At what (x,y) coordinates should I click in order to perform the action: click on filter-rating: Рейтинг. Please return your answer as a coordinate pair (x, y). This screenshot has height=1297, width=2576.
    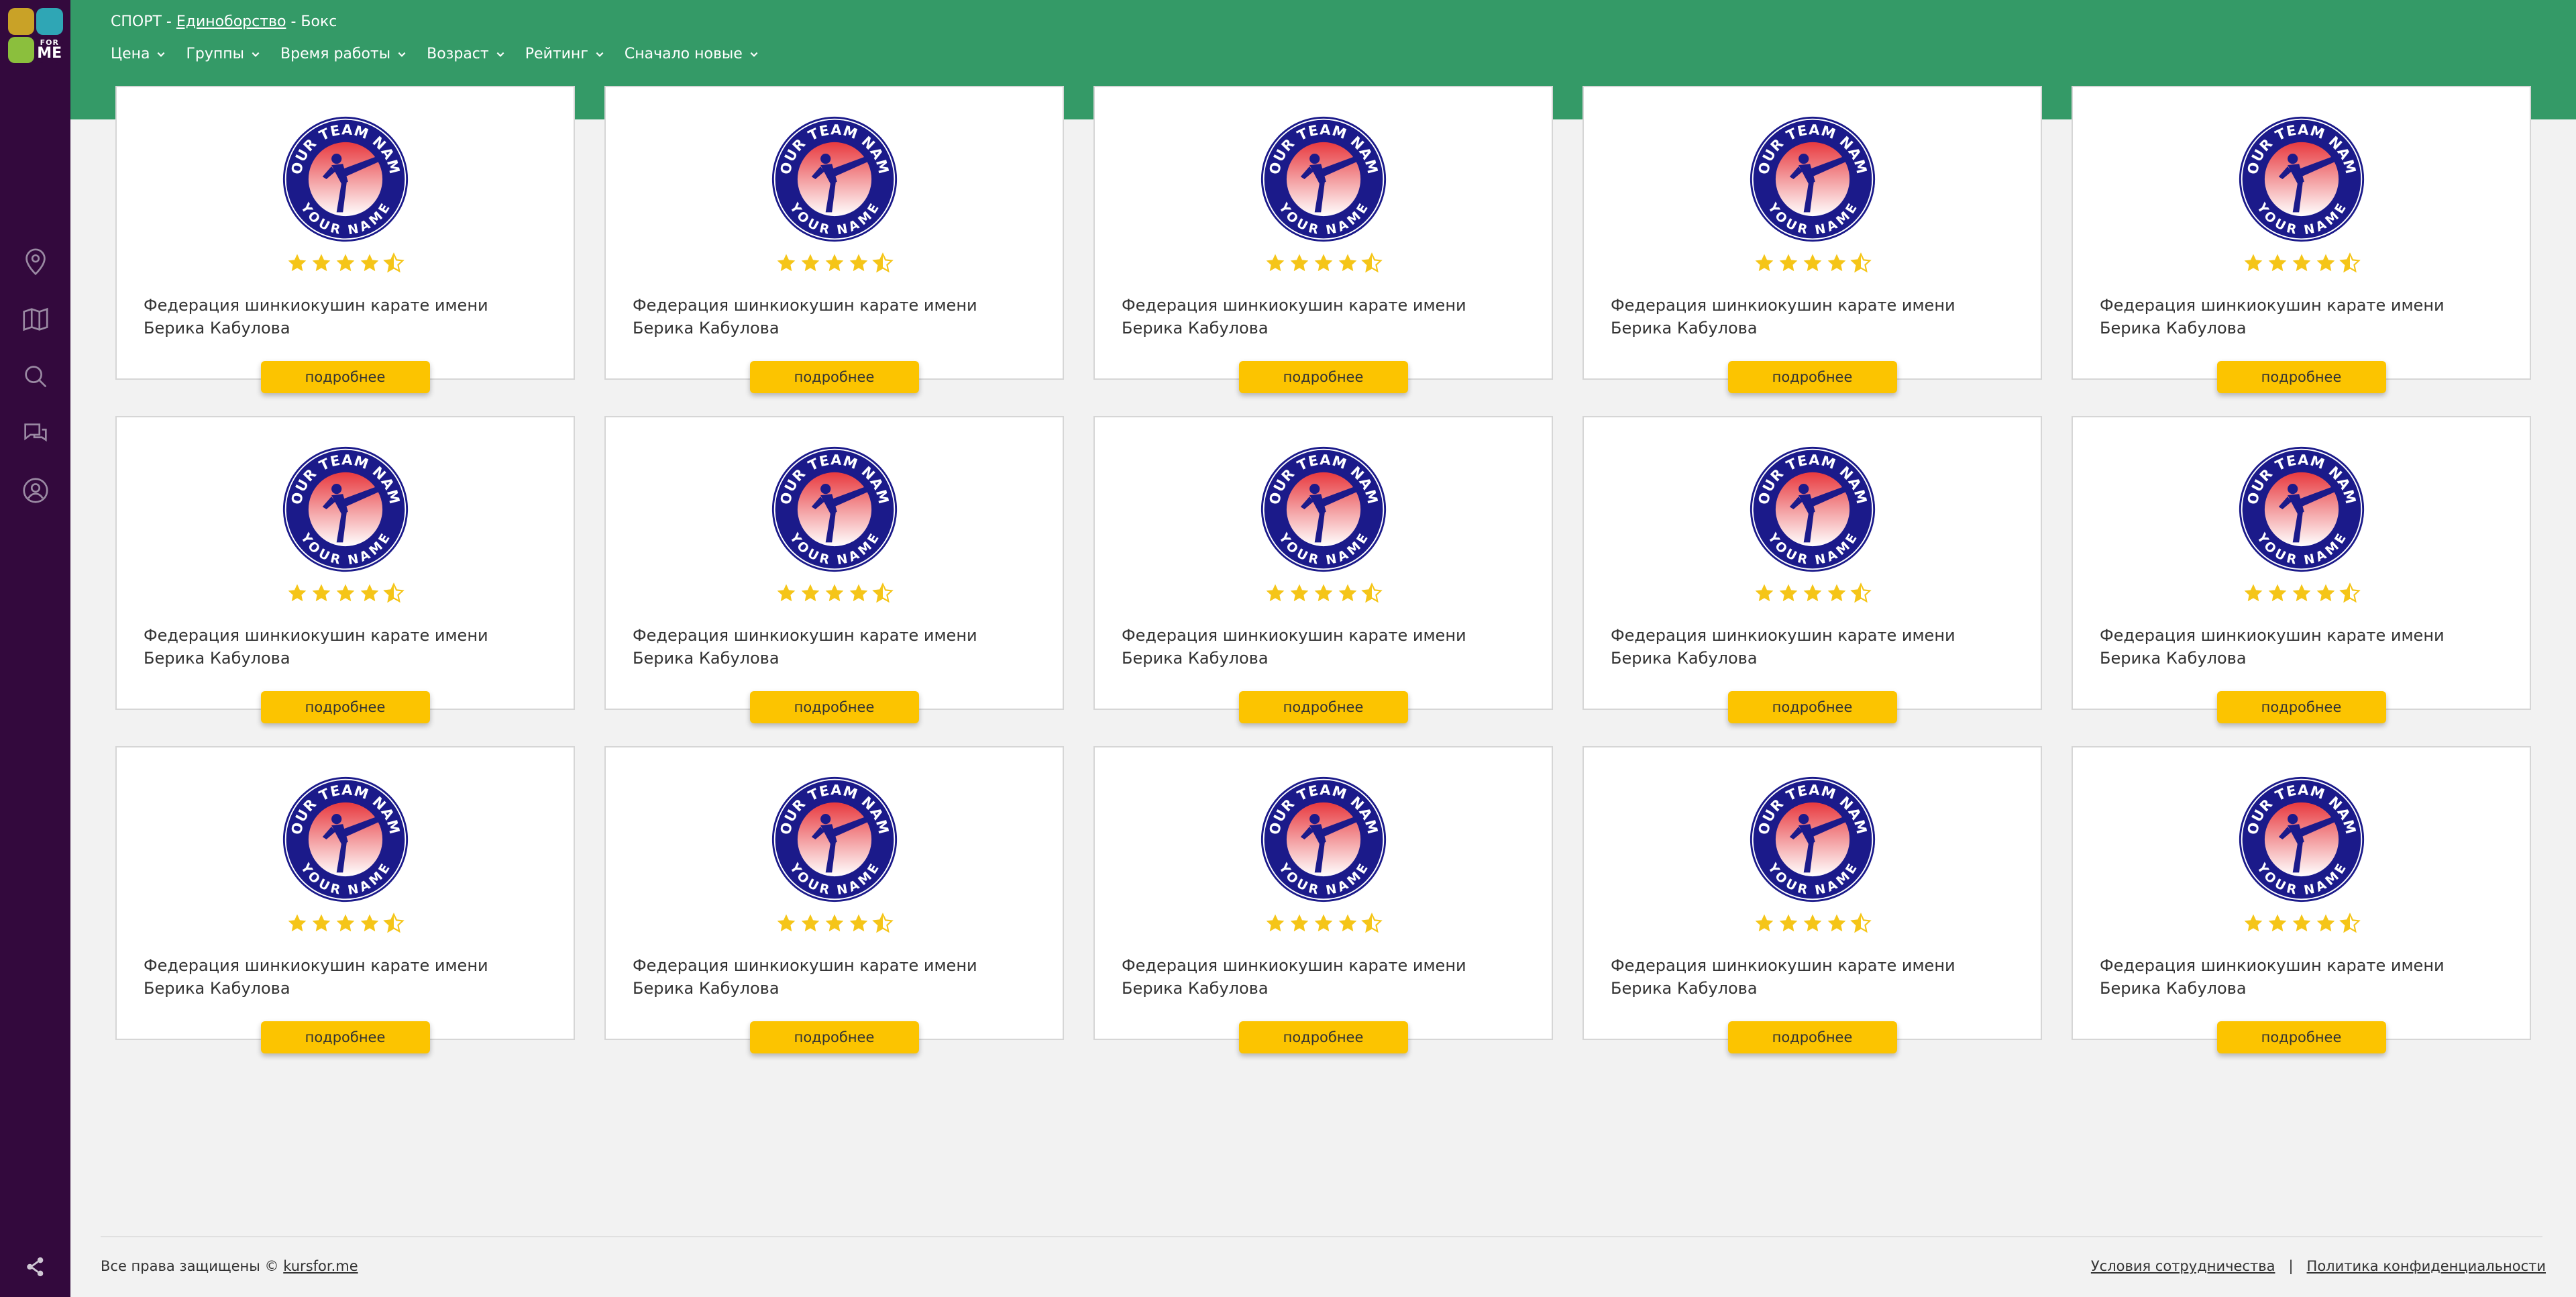
    Looking at the image, I should click on (564, 54).